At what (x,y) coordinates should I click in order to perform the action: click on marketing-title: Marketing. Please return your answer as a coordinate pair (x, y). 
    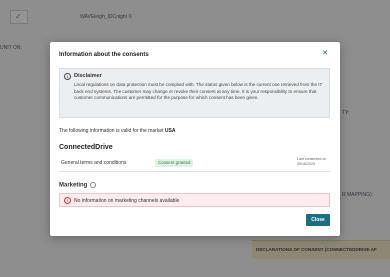
    Looking at the image, I should click on (78, 185).